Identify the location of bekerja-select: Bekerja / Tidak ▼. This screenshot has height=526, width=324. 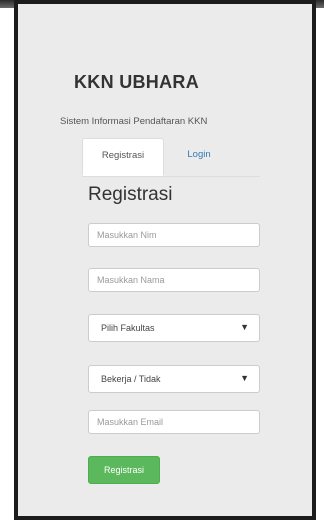
(174, 379).